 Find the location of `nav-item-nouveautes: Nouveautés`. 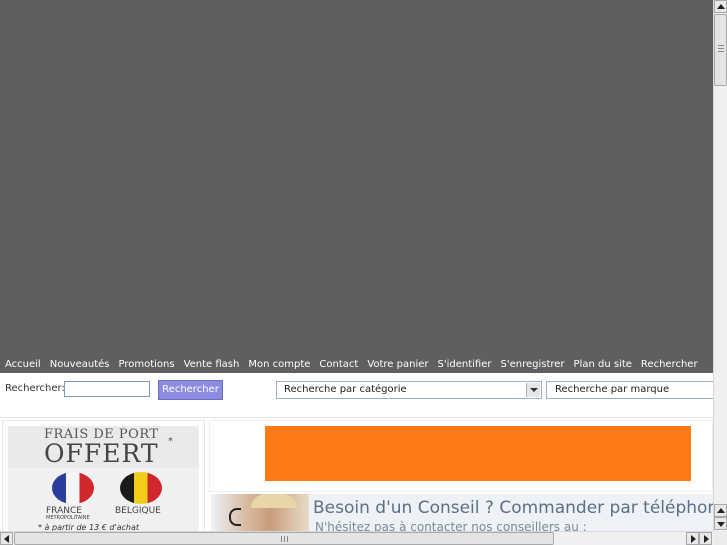

nav-item-nouveautes: Nouveautés is located at coordinates (79, 364).